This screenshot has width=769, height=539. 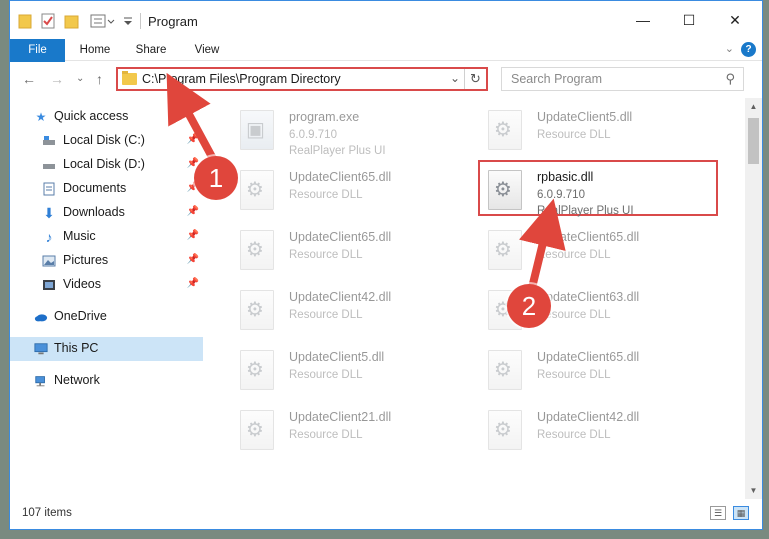 I want to click on properties-icon, so click(x=48, y=21).